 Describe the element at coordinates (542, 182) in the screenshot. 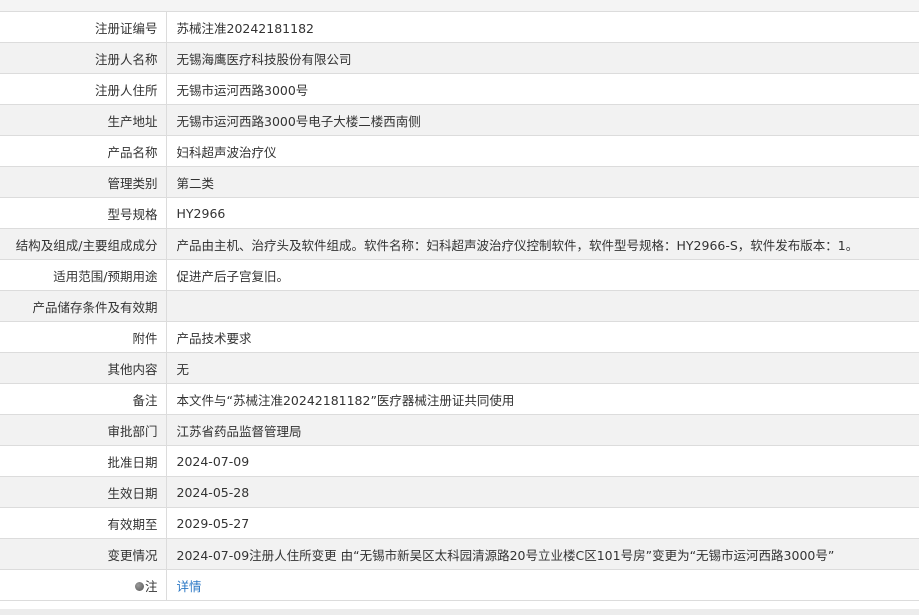

I see `row-value: 第二类` at that location.